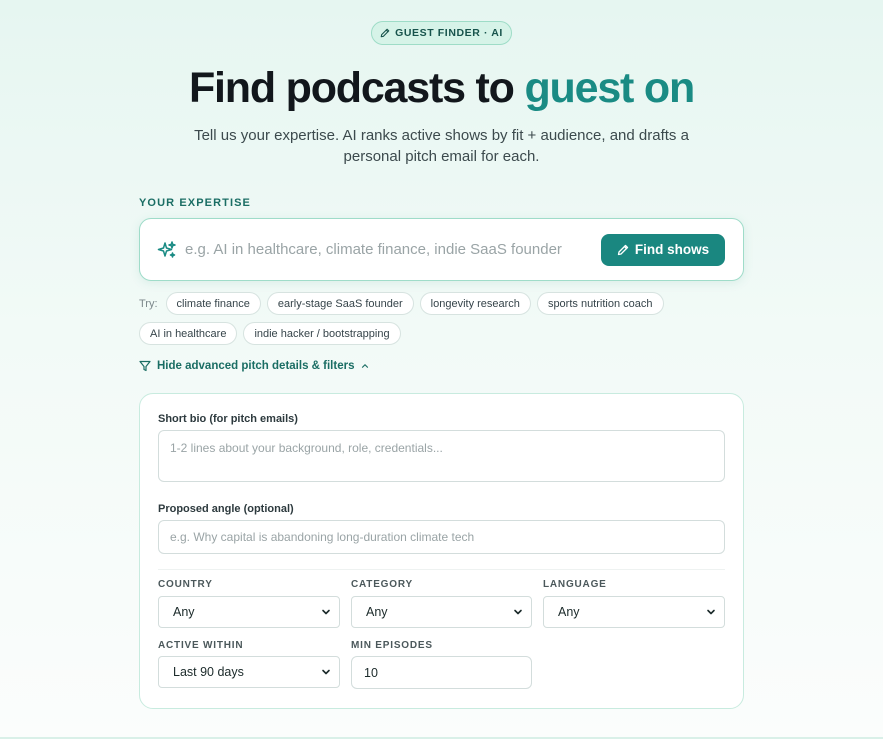 The width and height of the screenshot is (883, 739). I want to click on advanced-toggle-label: Hide advanced pitch details & filters, so click(256, 366).